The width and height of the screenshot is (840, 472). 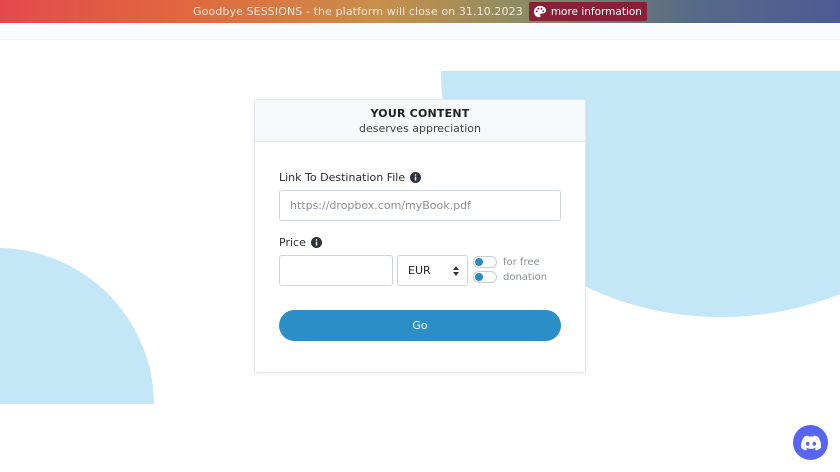 I want to click on select-caret-icon, so click(x=456, y=270).